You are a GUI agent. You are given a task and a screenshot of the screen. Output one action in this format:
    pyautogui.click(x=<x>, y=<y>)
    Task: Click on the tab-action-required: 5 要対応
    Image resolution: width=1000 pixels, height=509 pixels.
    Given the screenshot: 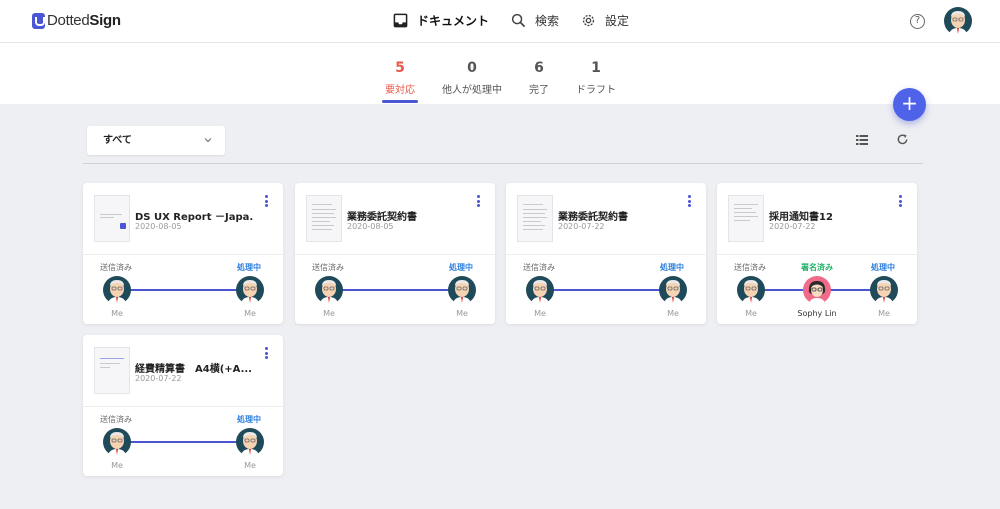 What is the action you would take?
    pyautogui.click(x=400, y=78)
    